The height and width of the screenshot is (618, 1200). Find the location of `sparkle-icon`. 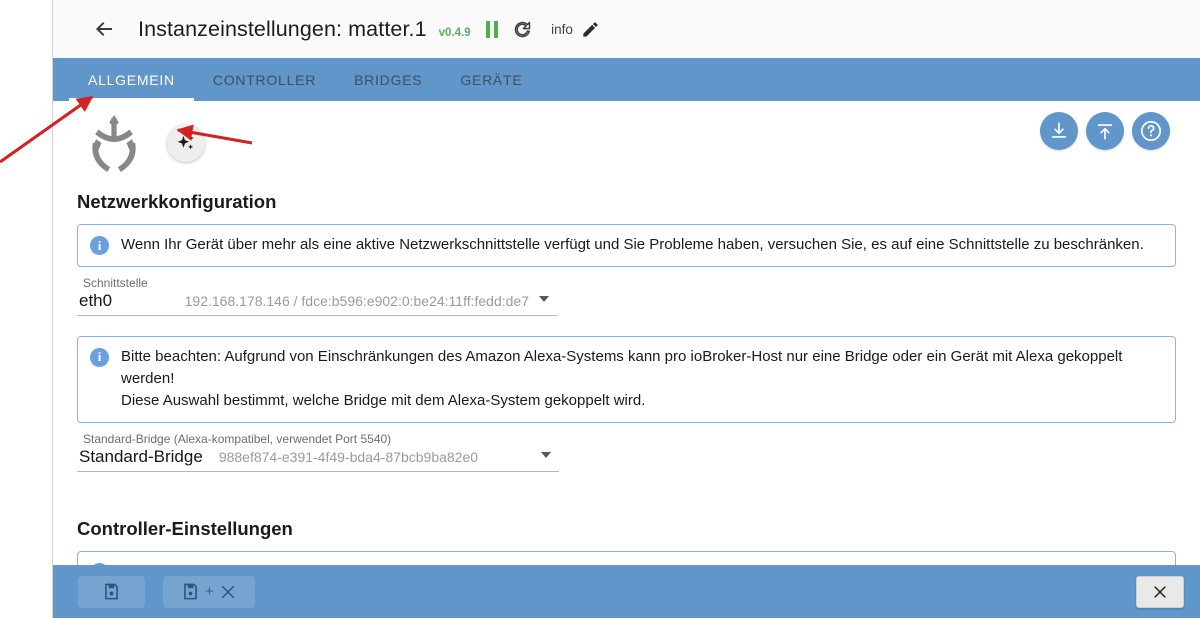

sparkle-icon is located at coordinates (186, 143).